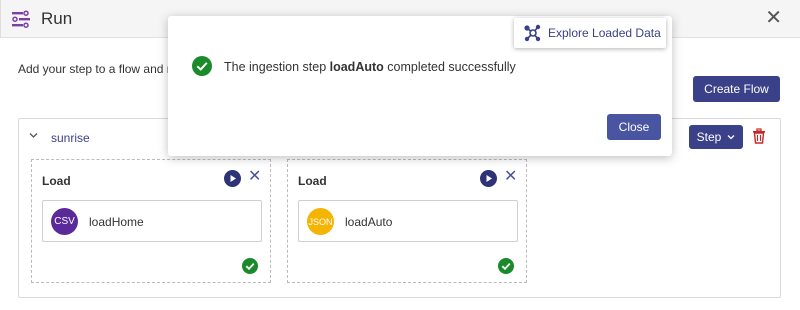 The height and width of the screenshot is (310, 800). What do you see at coordinates (116, 222) in the screenshot?
I see `step-name: loadHome` at bounding box center [116, 222].